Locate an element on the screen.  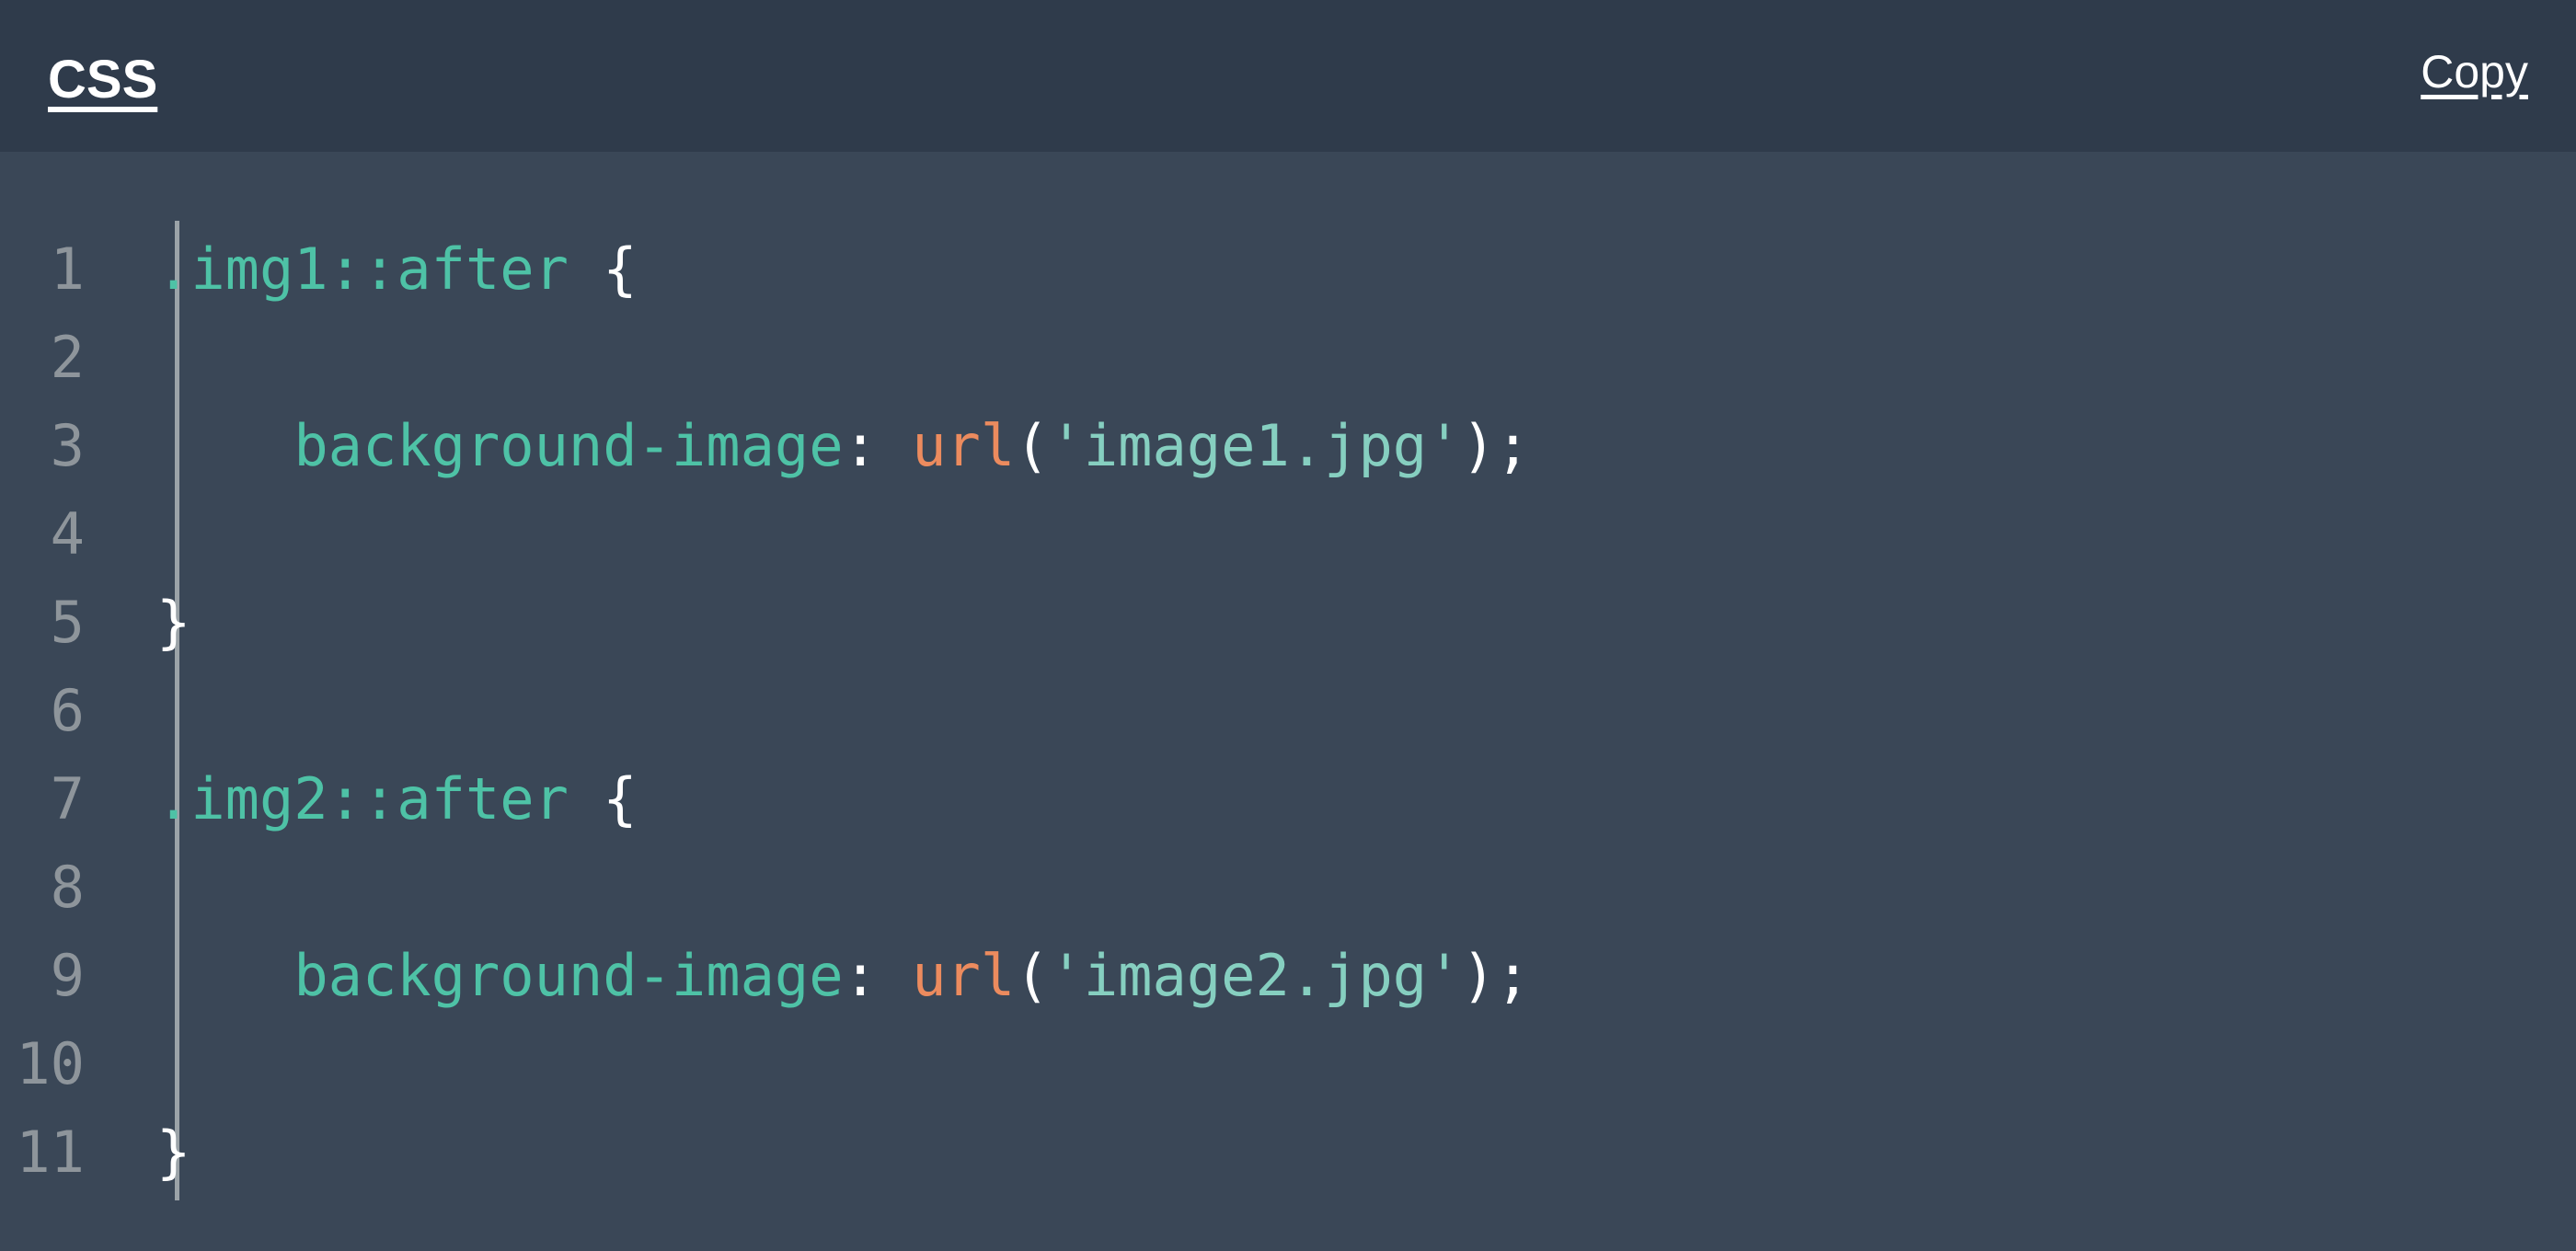
code-row: 8 is located at coordinates (1288, 888).